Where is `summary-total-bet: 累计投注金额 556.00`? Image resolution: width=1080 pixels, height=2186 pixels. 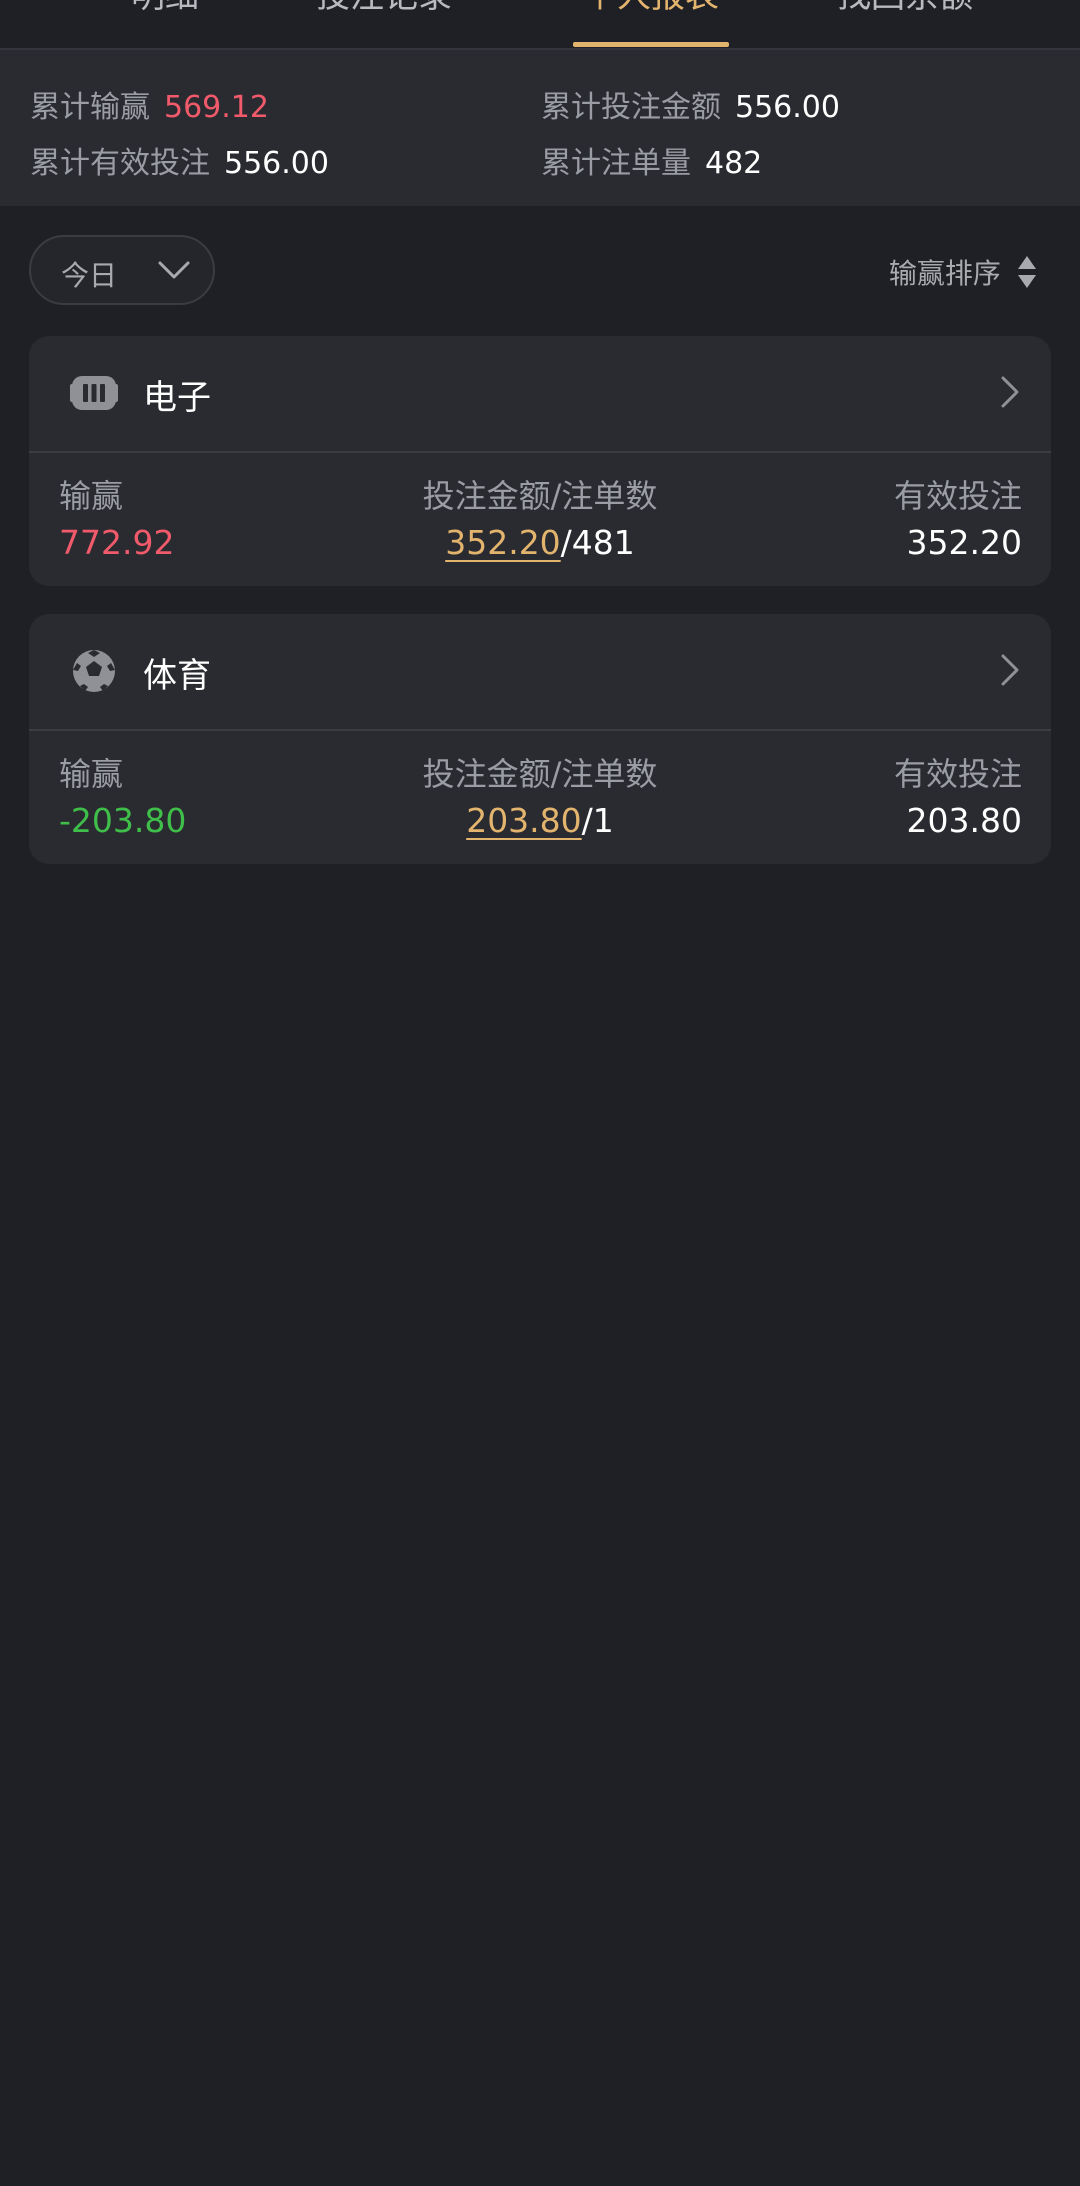
summary-total-bet: 累计投注金额 556.00 is located at coordinates (690, 104).